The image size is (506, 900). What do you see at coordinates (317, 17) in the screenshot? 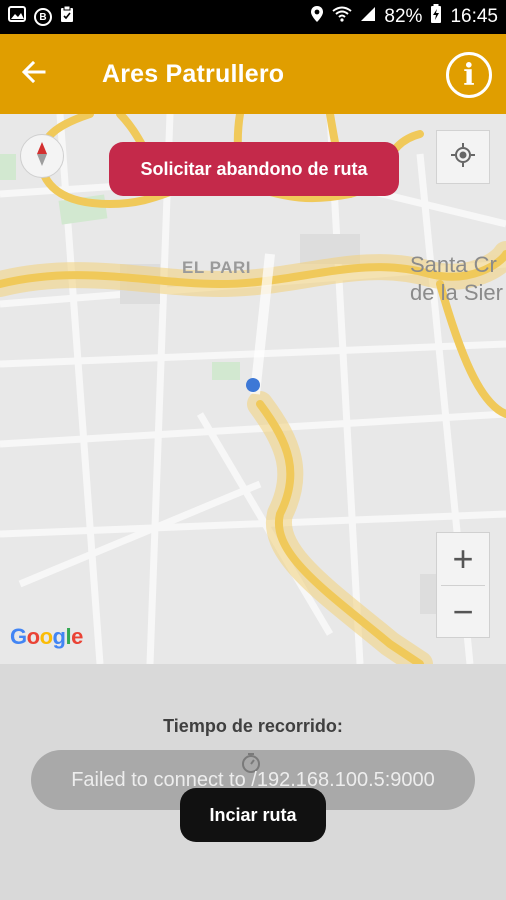
I see `location-icon` at bounding box center [317, 17].